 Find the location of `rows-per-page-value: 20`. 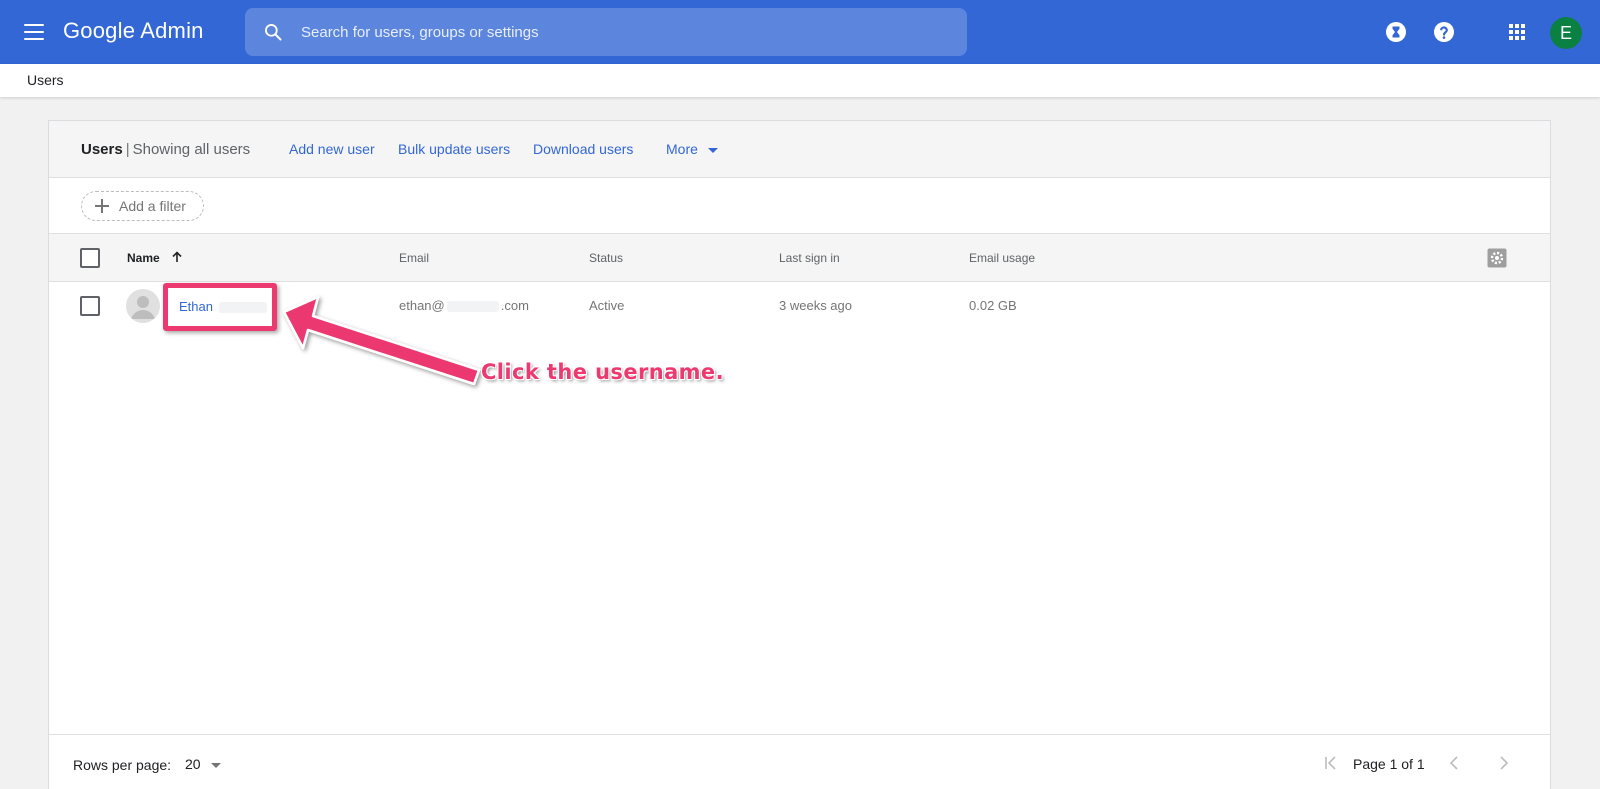

rows-per-page-value: 20 is located at coordinates (193, 764).